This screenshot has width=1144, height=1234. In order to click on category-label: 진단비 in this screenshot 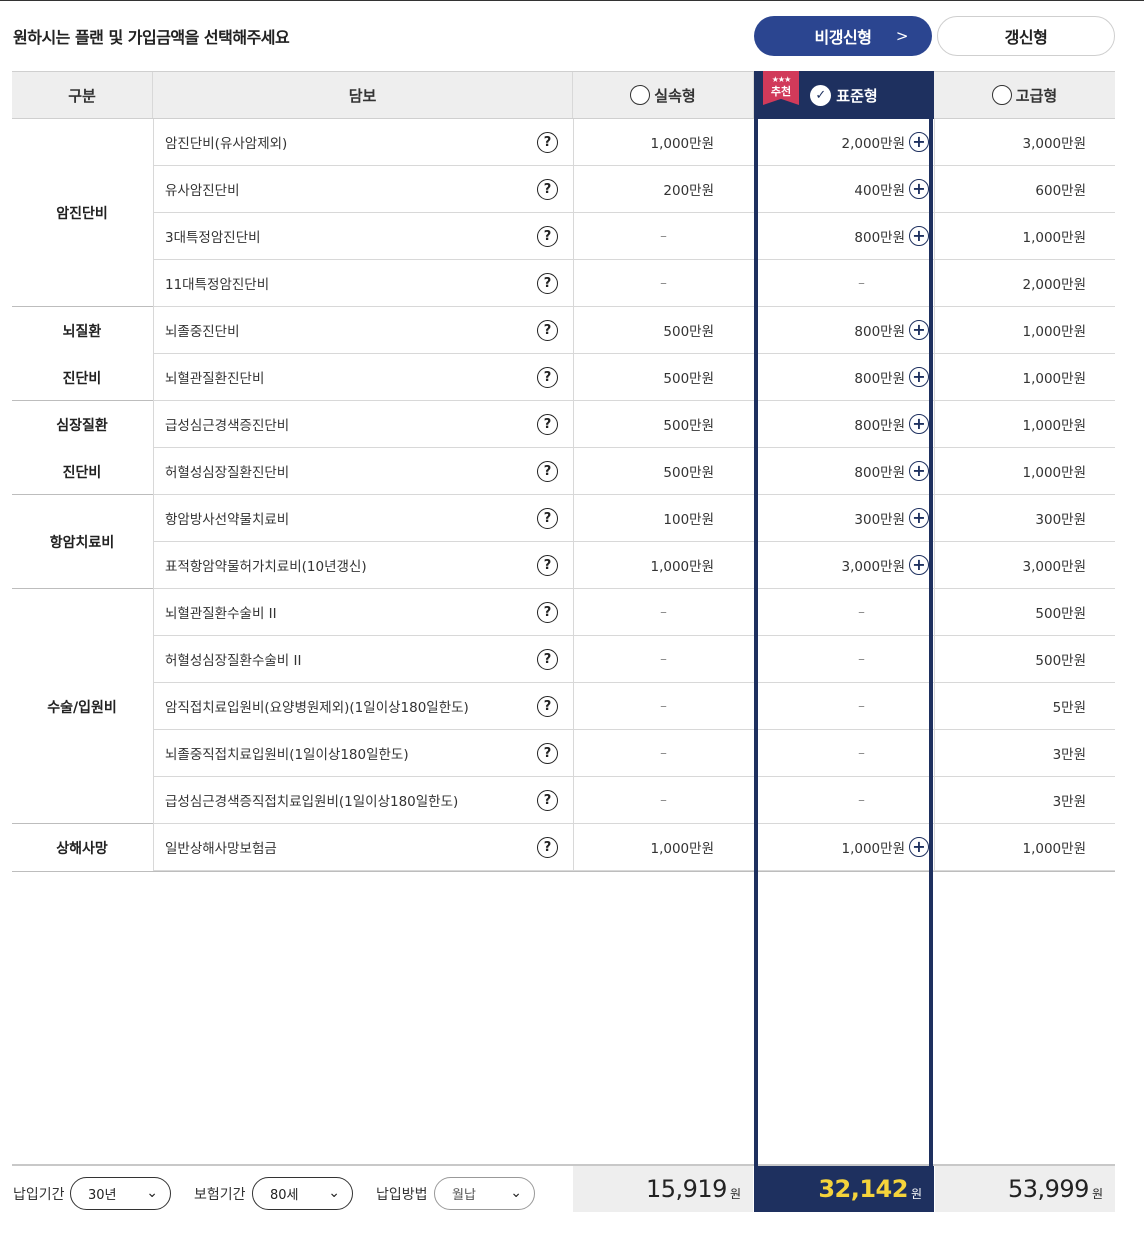, I will do `click(82, 378)`.